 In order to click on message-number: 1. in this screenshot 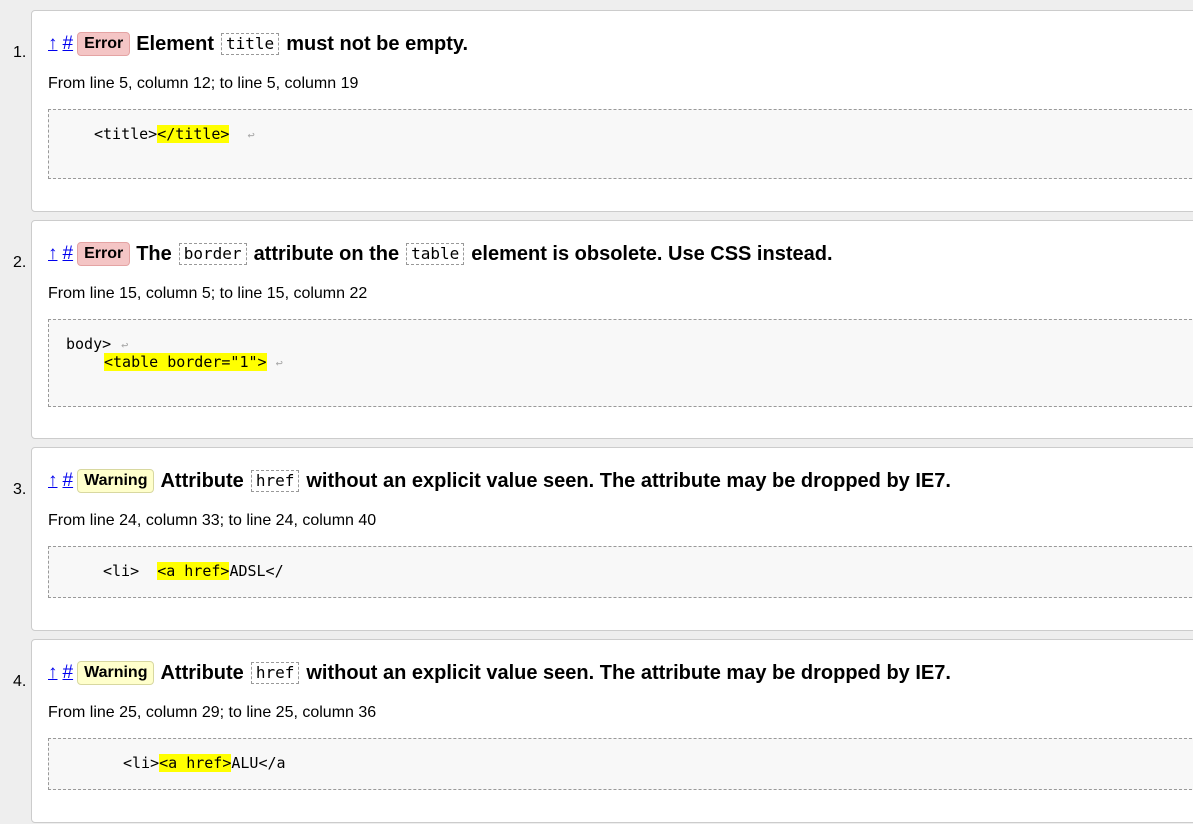, I will do `click(20, 52)`.